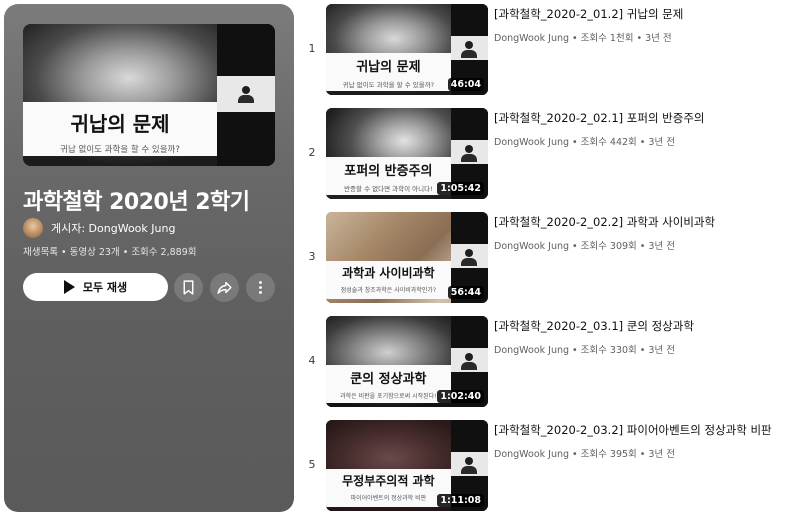 The height and width of the screenshot is (516, 800). I want to click on playlist-thumbnail: 귀납의 문제 귀납 없이도 과학을 할 수 있을까?, so click(149, 95).